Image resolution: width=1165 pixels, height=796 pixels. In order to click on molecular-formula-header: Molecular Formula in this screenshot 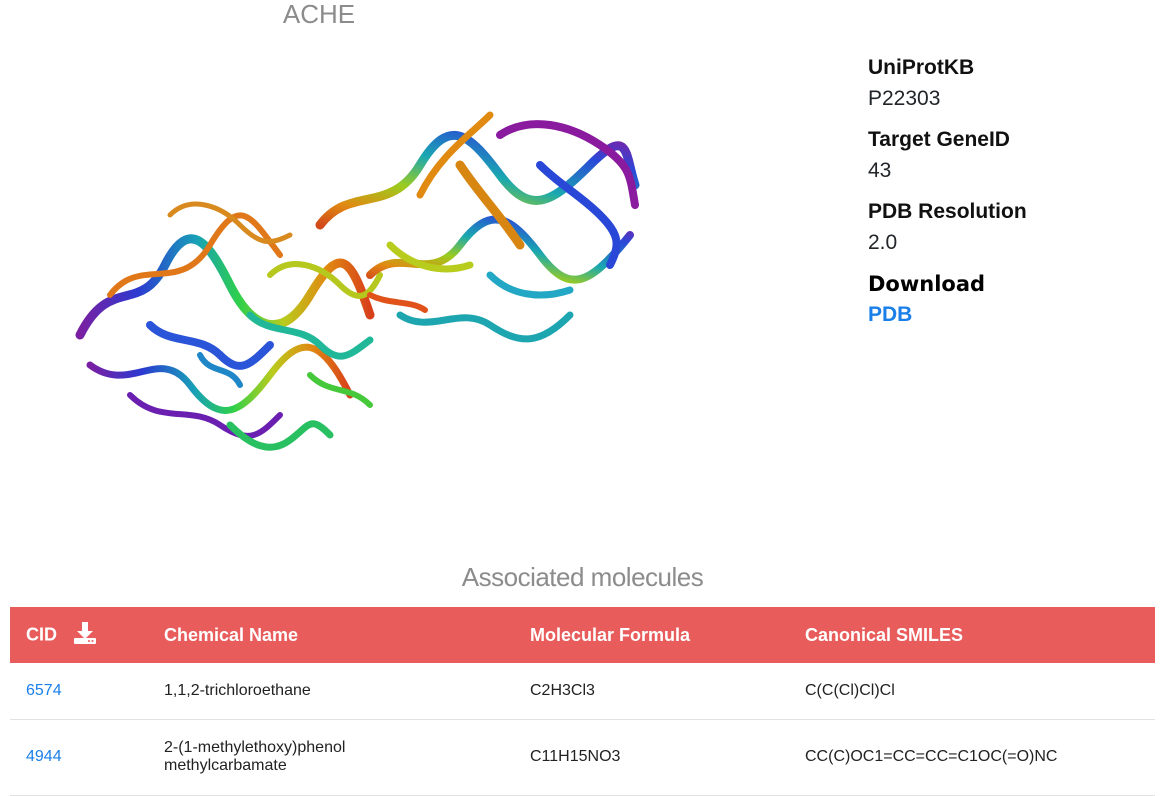, I will do `click(651, 635)`.